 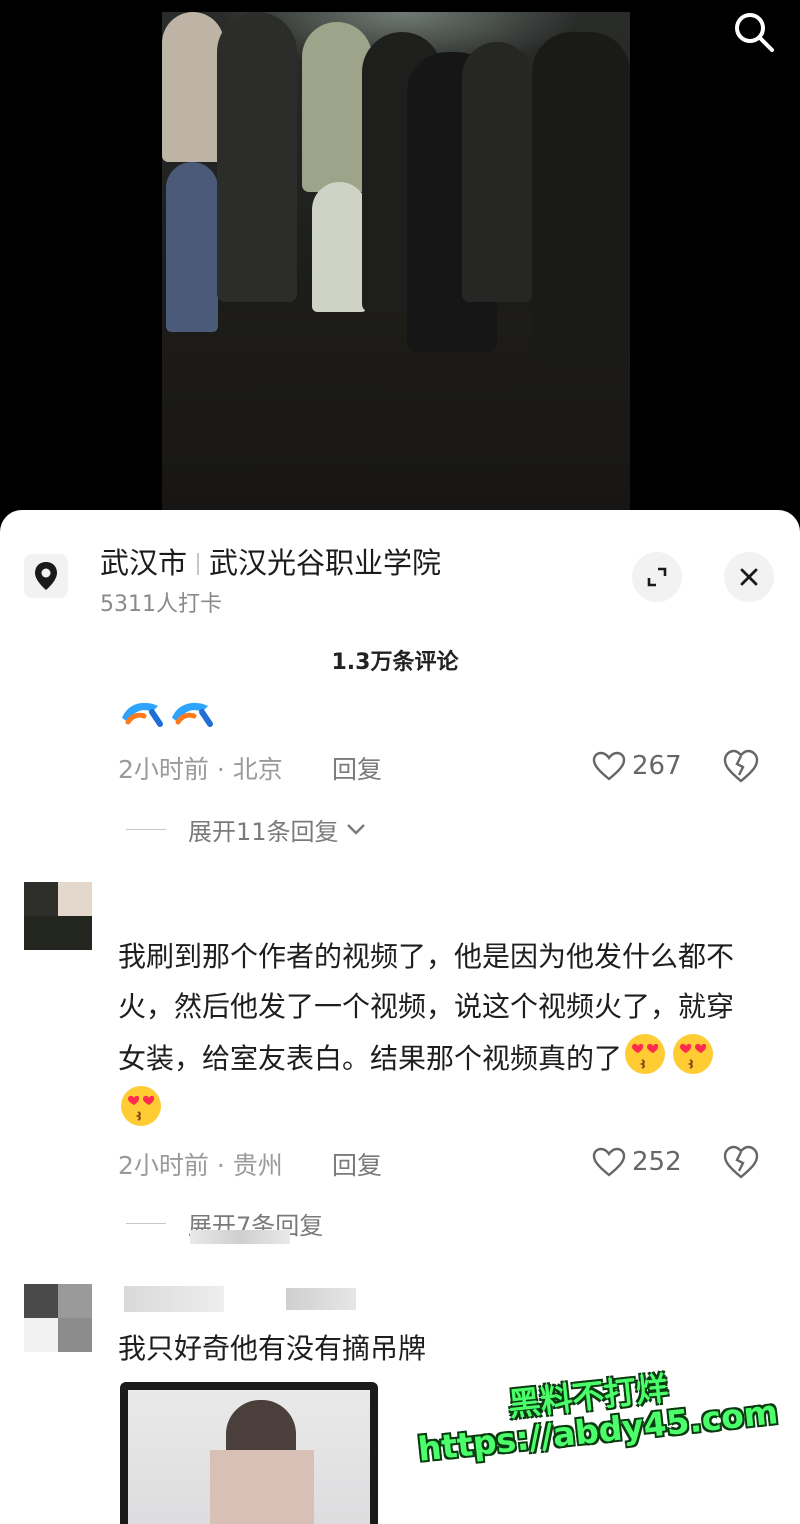 I want to click on comment-meta: 2小时前 · 贵州 回复 252, so click(x=443, y=1162).